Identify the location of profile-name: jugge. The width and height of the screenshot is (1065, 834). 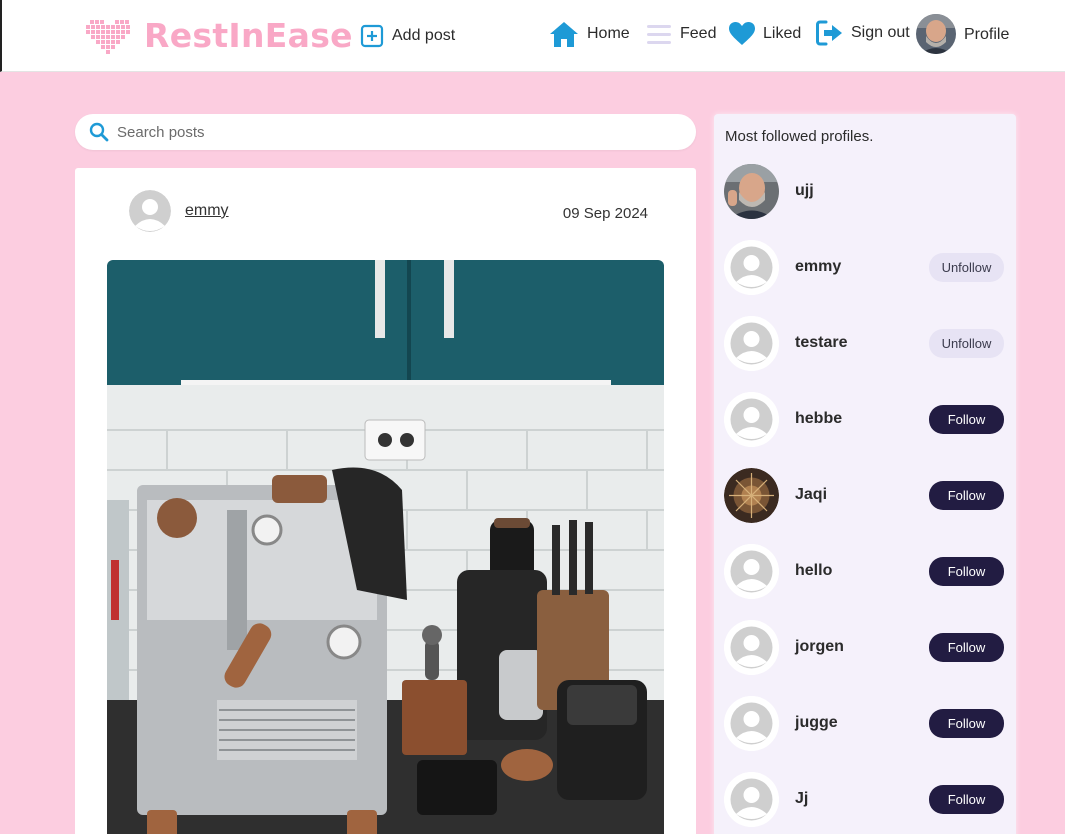
(816, 723).